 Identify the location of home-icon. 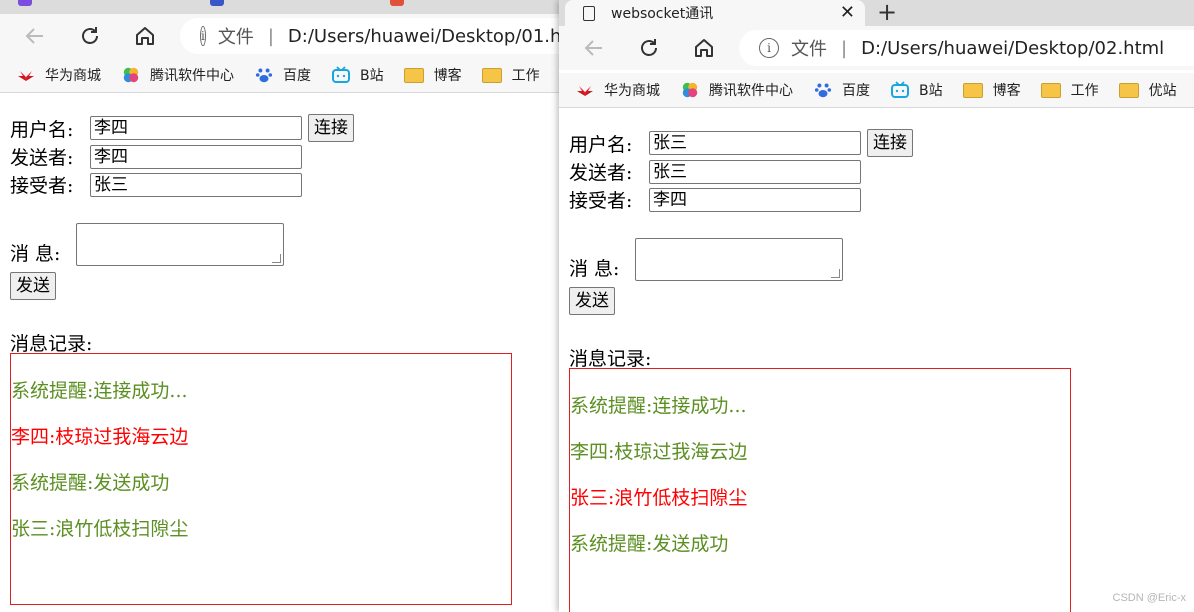
(145, 36).